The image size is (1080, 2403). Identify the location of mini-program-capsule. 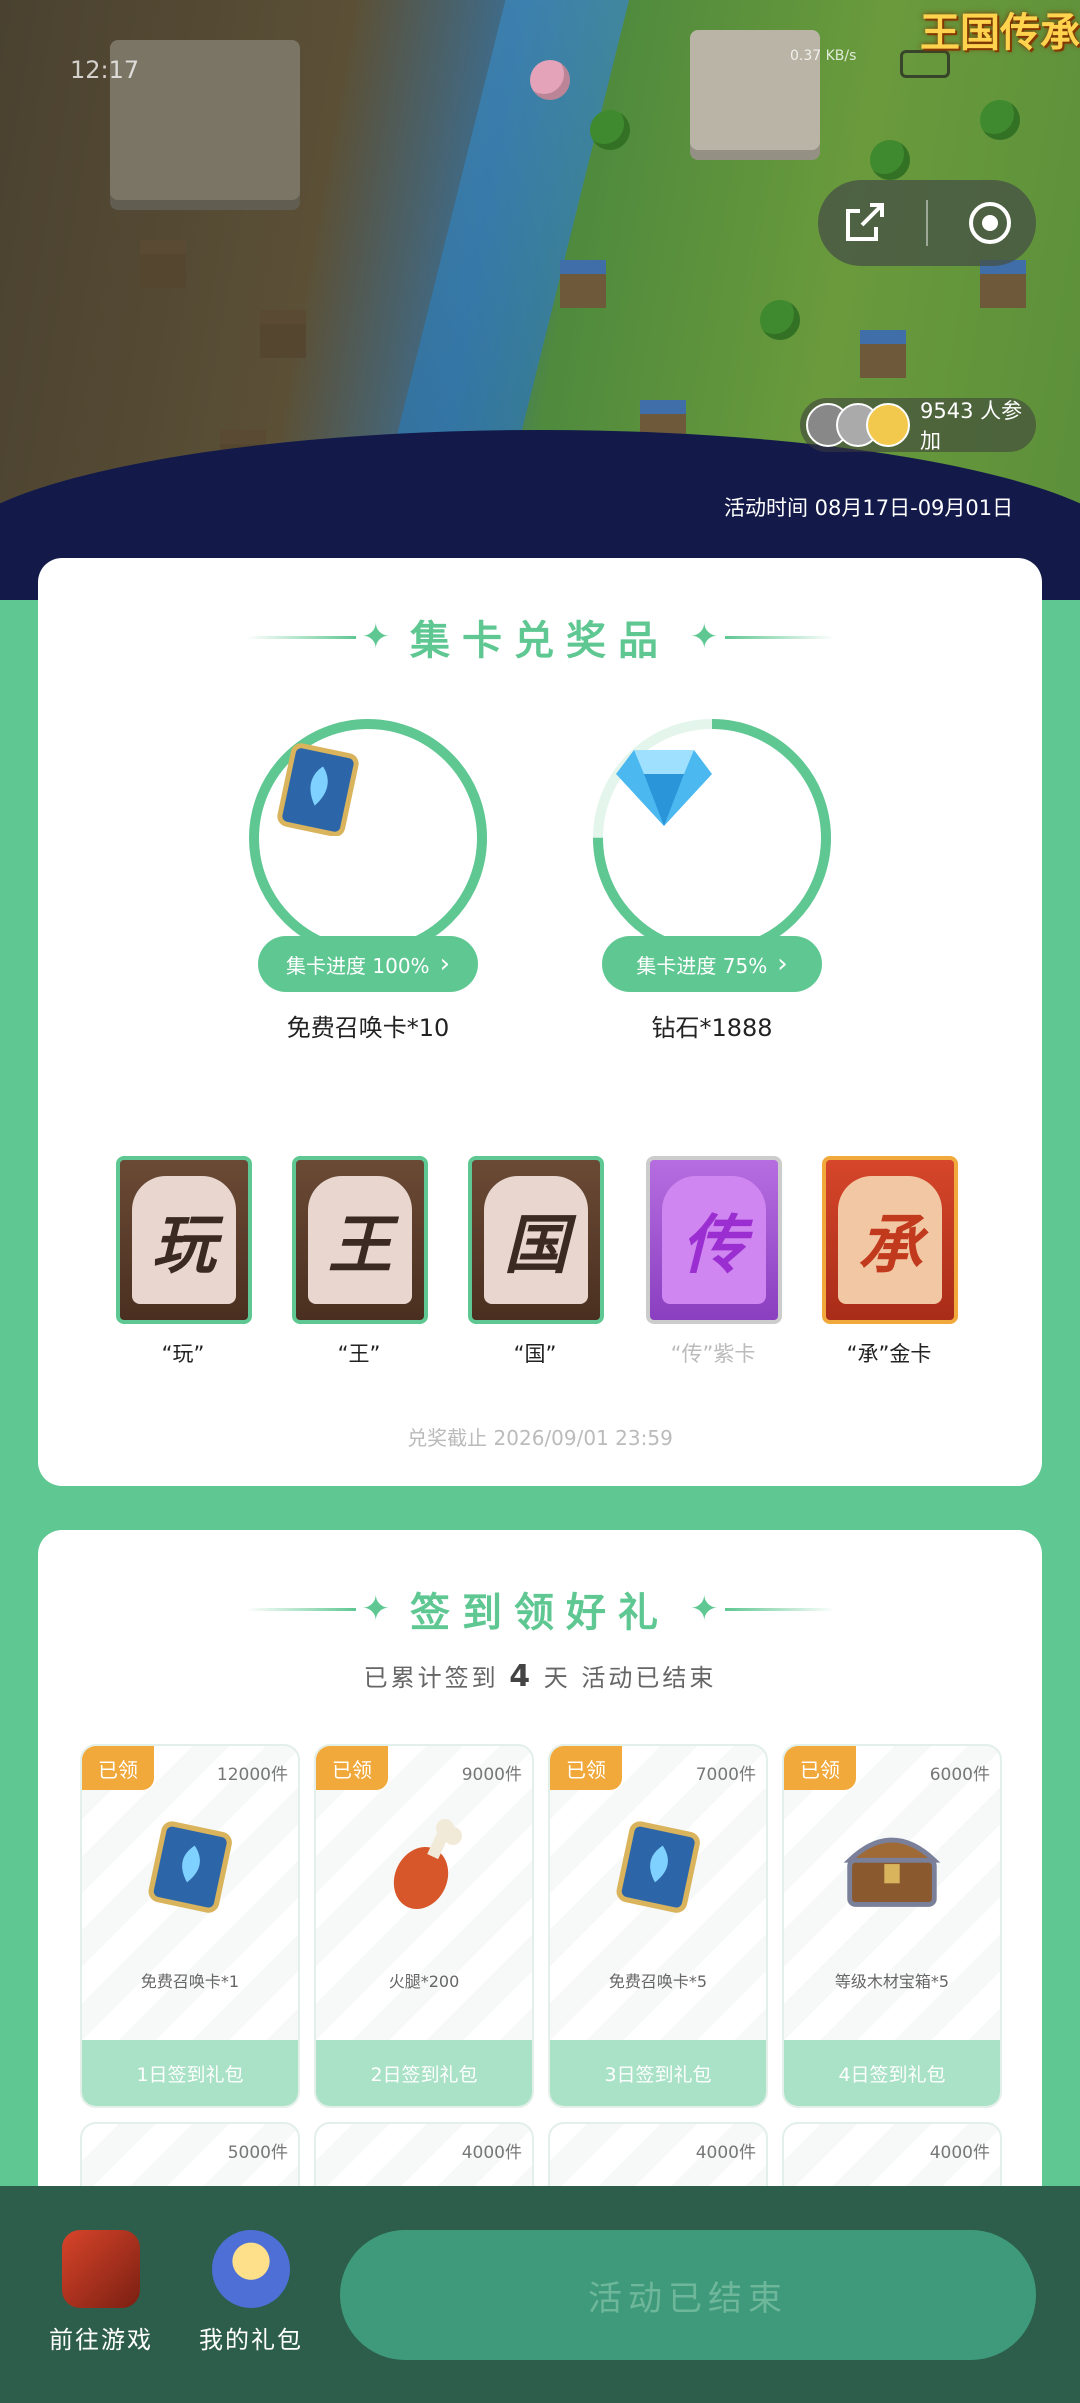
(927, 223).